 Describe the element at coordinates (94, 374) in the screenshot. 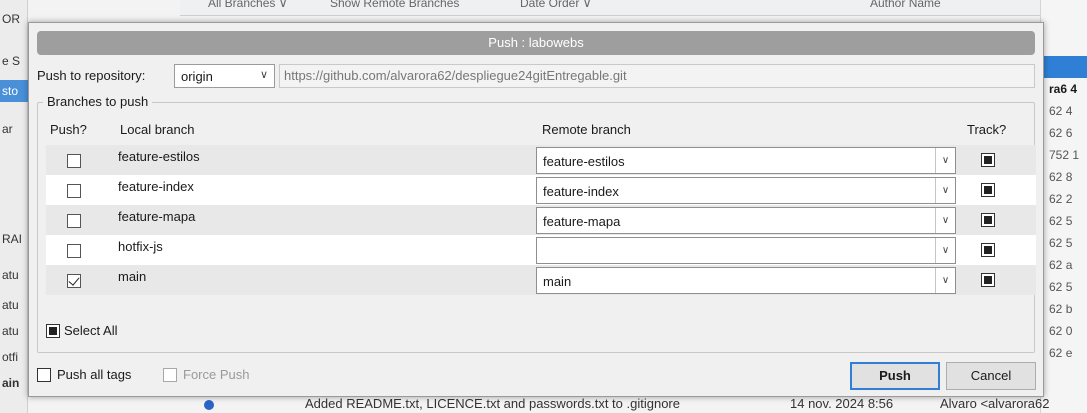

I see `push-all-tags-label: Push all tags` at that location.